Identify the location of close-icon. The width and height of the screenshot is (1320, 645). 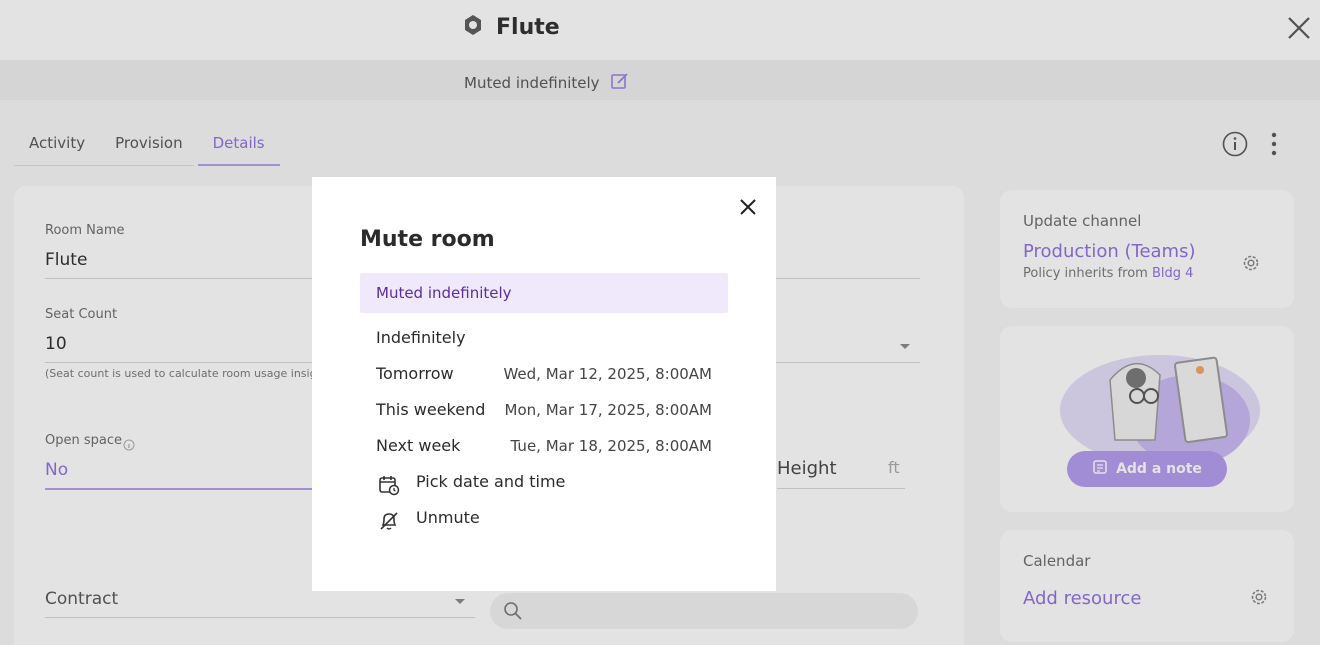
(748, 207).